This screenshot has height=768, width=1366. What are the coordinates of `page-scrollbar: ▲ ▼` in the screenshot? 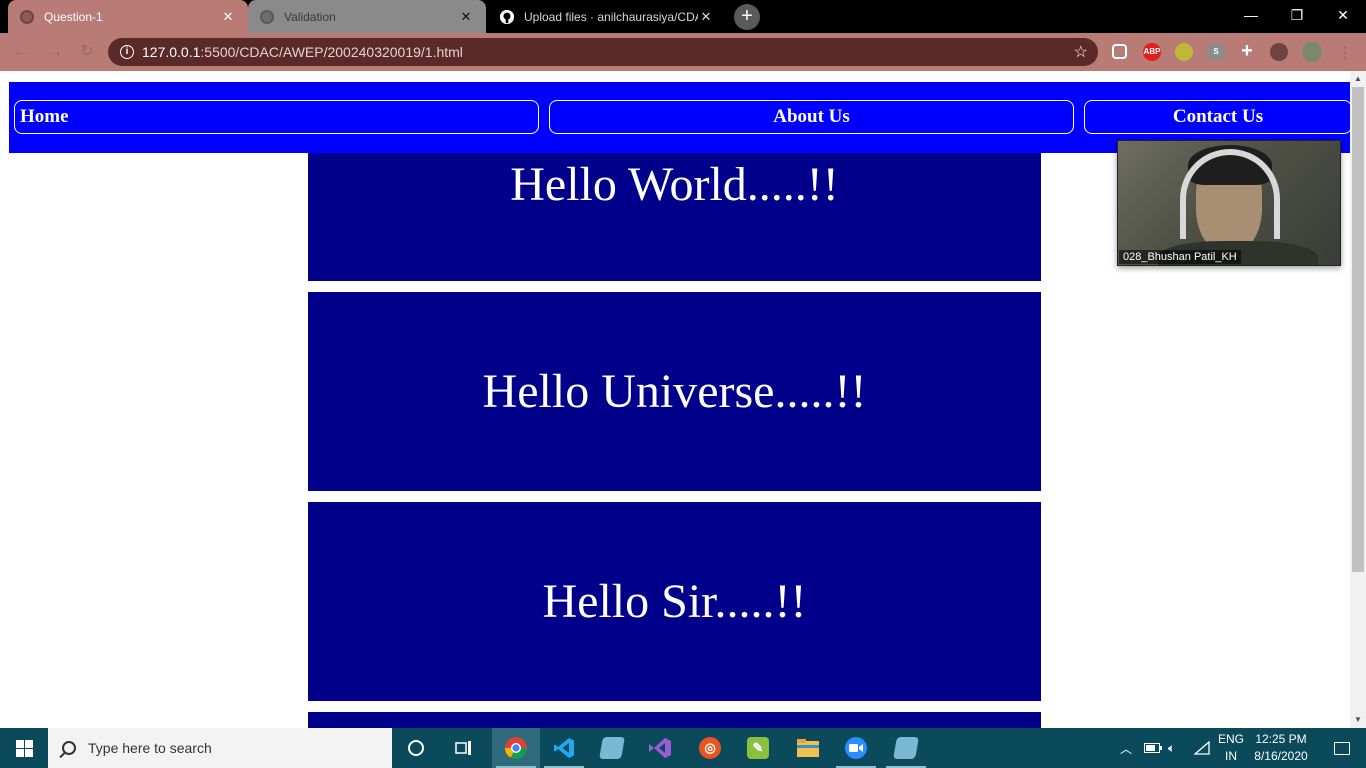 It's located at (1358, 399).